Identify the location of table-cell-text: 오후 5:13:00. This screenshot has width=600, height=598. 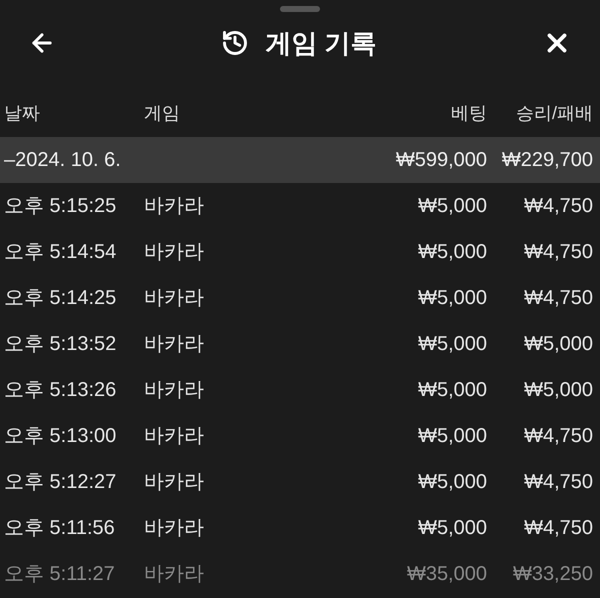
(60, 436).